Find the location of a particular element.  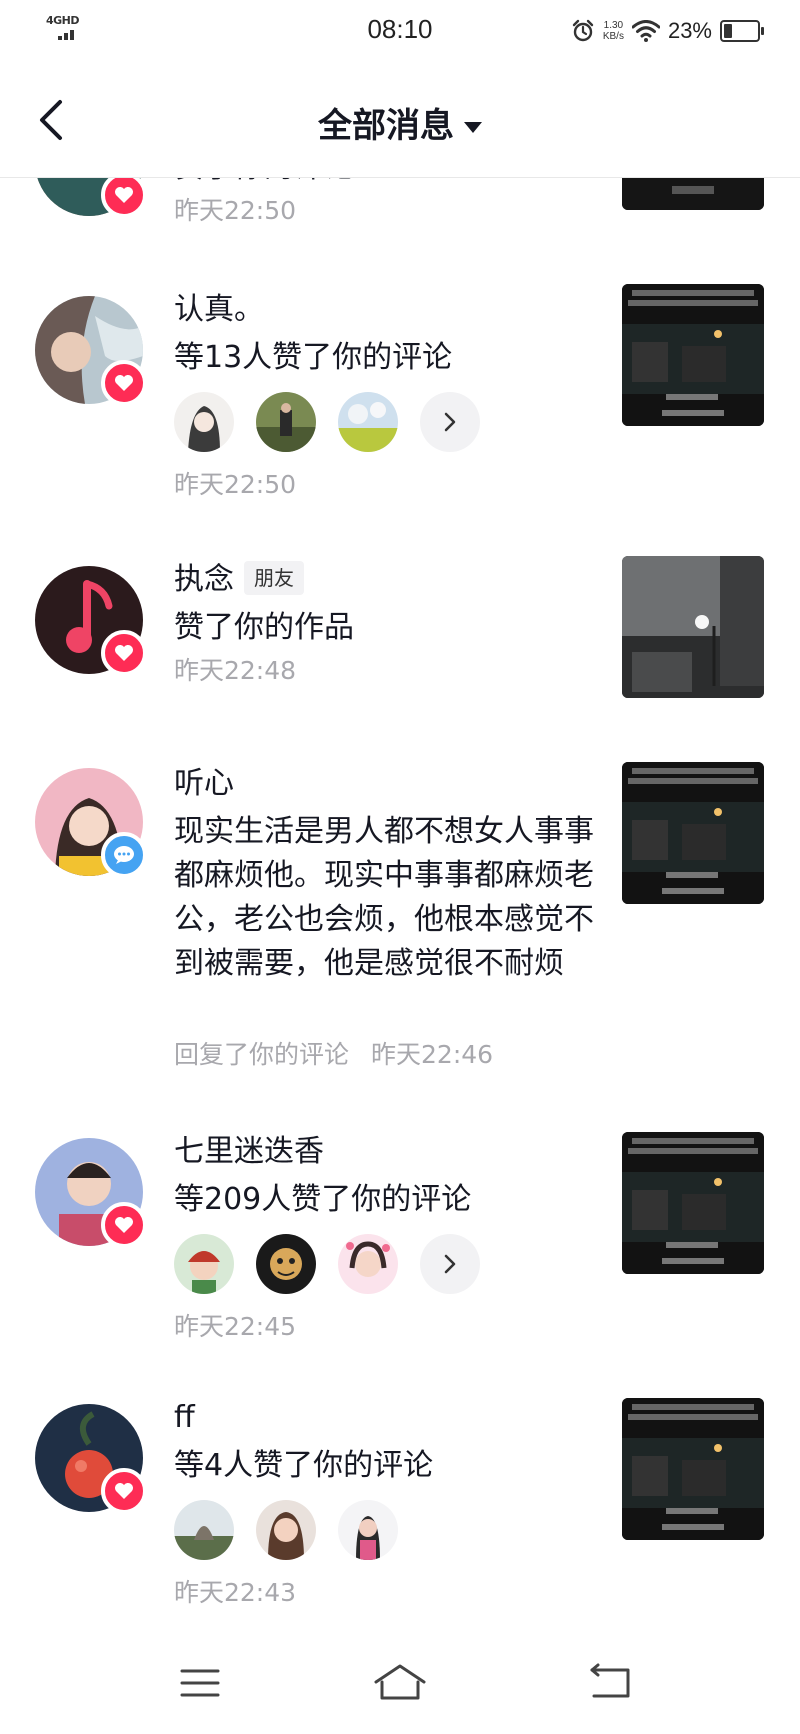

network-speed: 1.30 KB/s is located at coordinates (613, 31).